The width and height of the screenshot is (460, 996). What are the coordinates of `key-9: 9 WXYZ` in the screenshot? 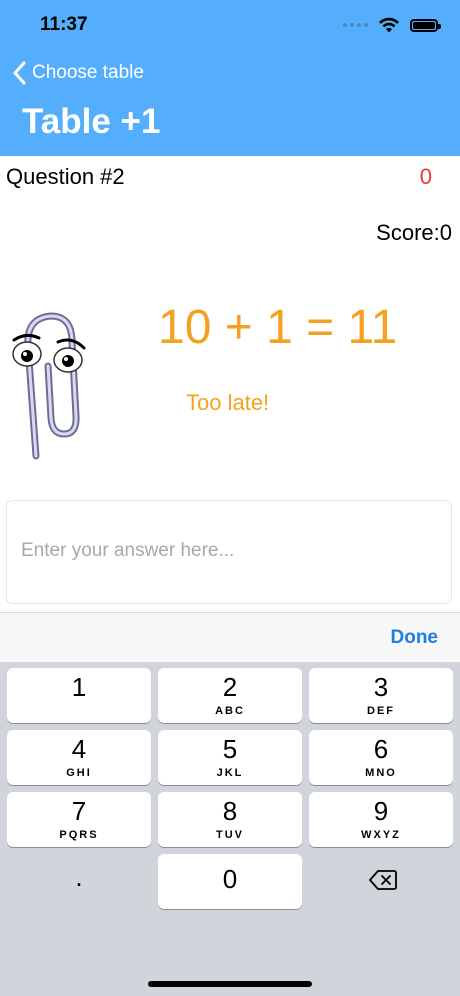 It's located at (381, 819).